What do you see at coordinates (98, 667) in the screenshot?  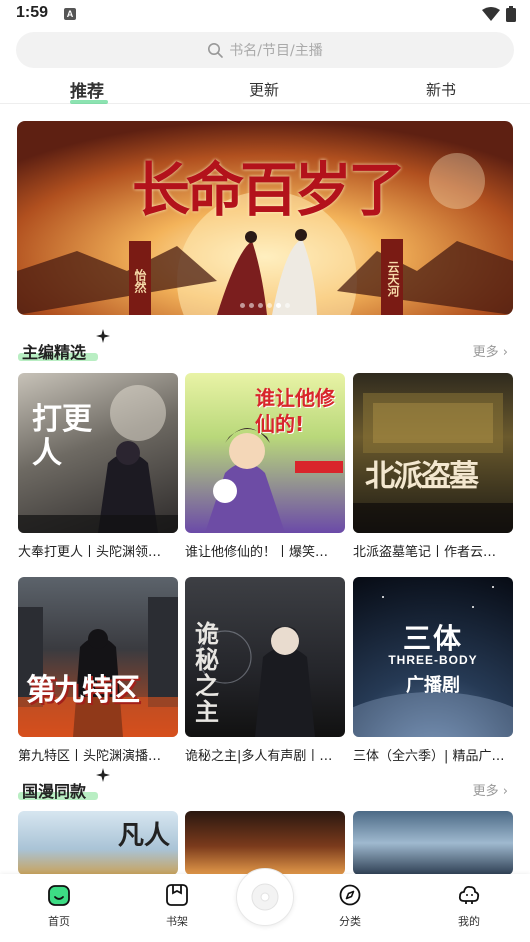 I see `cover-art` at bounding box center [98, 667].